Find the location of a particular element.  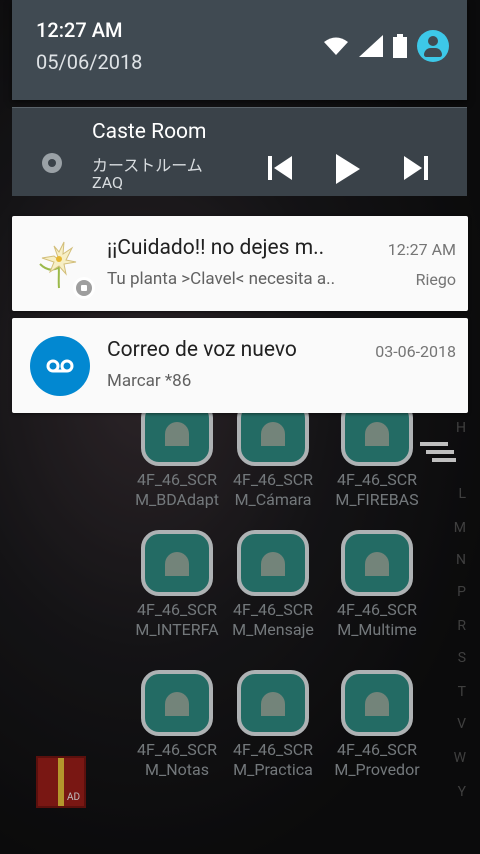

notification-time: 12:27 AM is located at coordinates (421, 249).